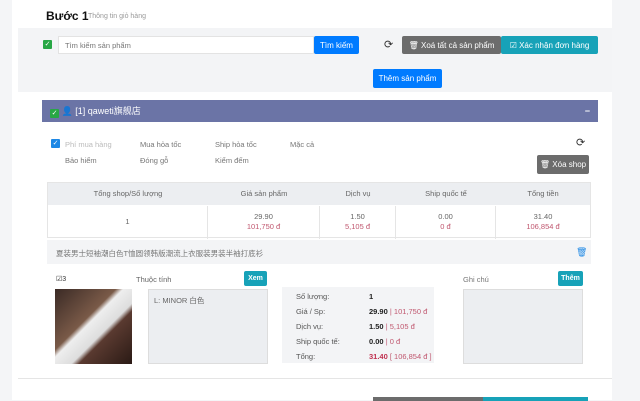  I want to click on search-input, so click(186, 45).